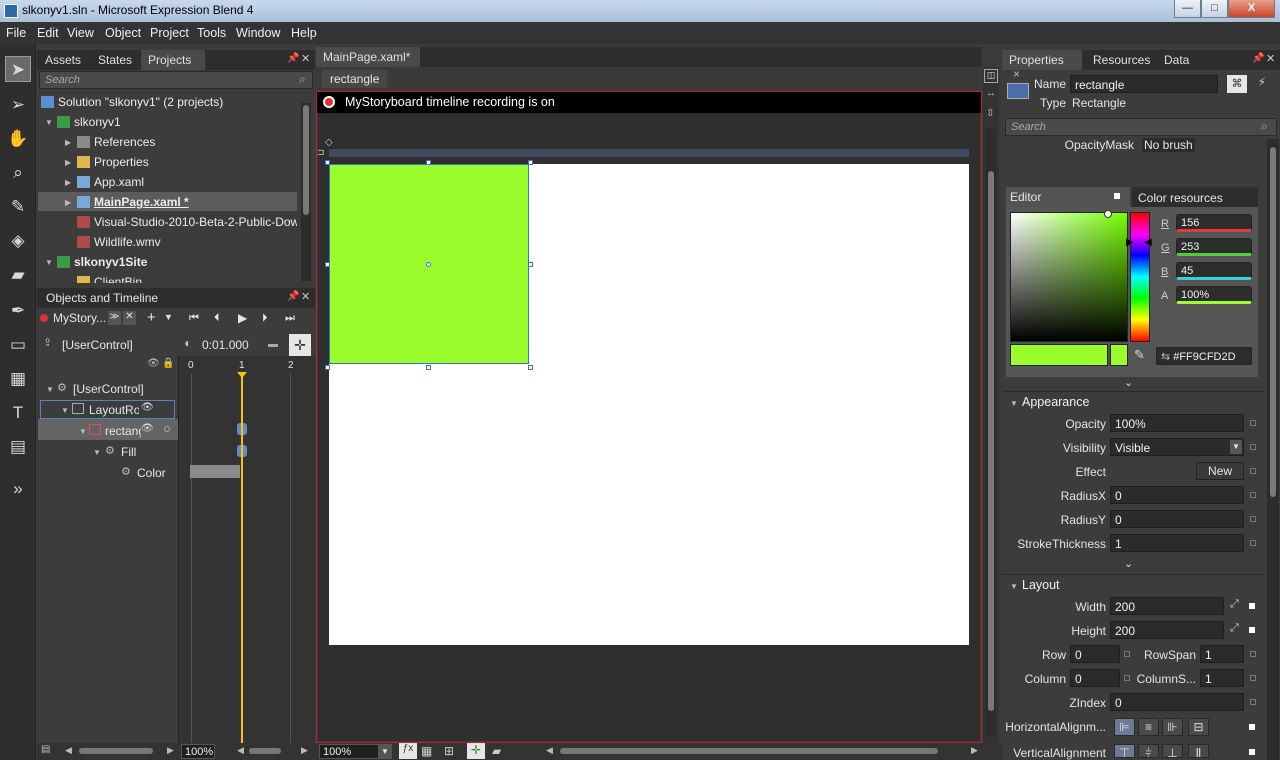  What do you see at coordinates (1117, 196) in the screenshot?
I see `editor-menu-icon` at bounding box center [1117, 196].